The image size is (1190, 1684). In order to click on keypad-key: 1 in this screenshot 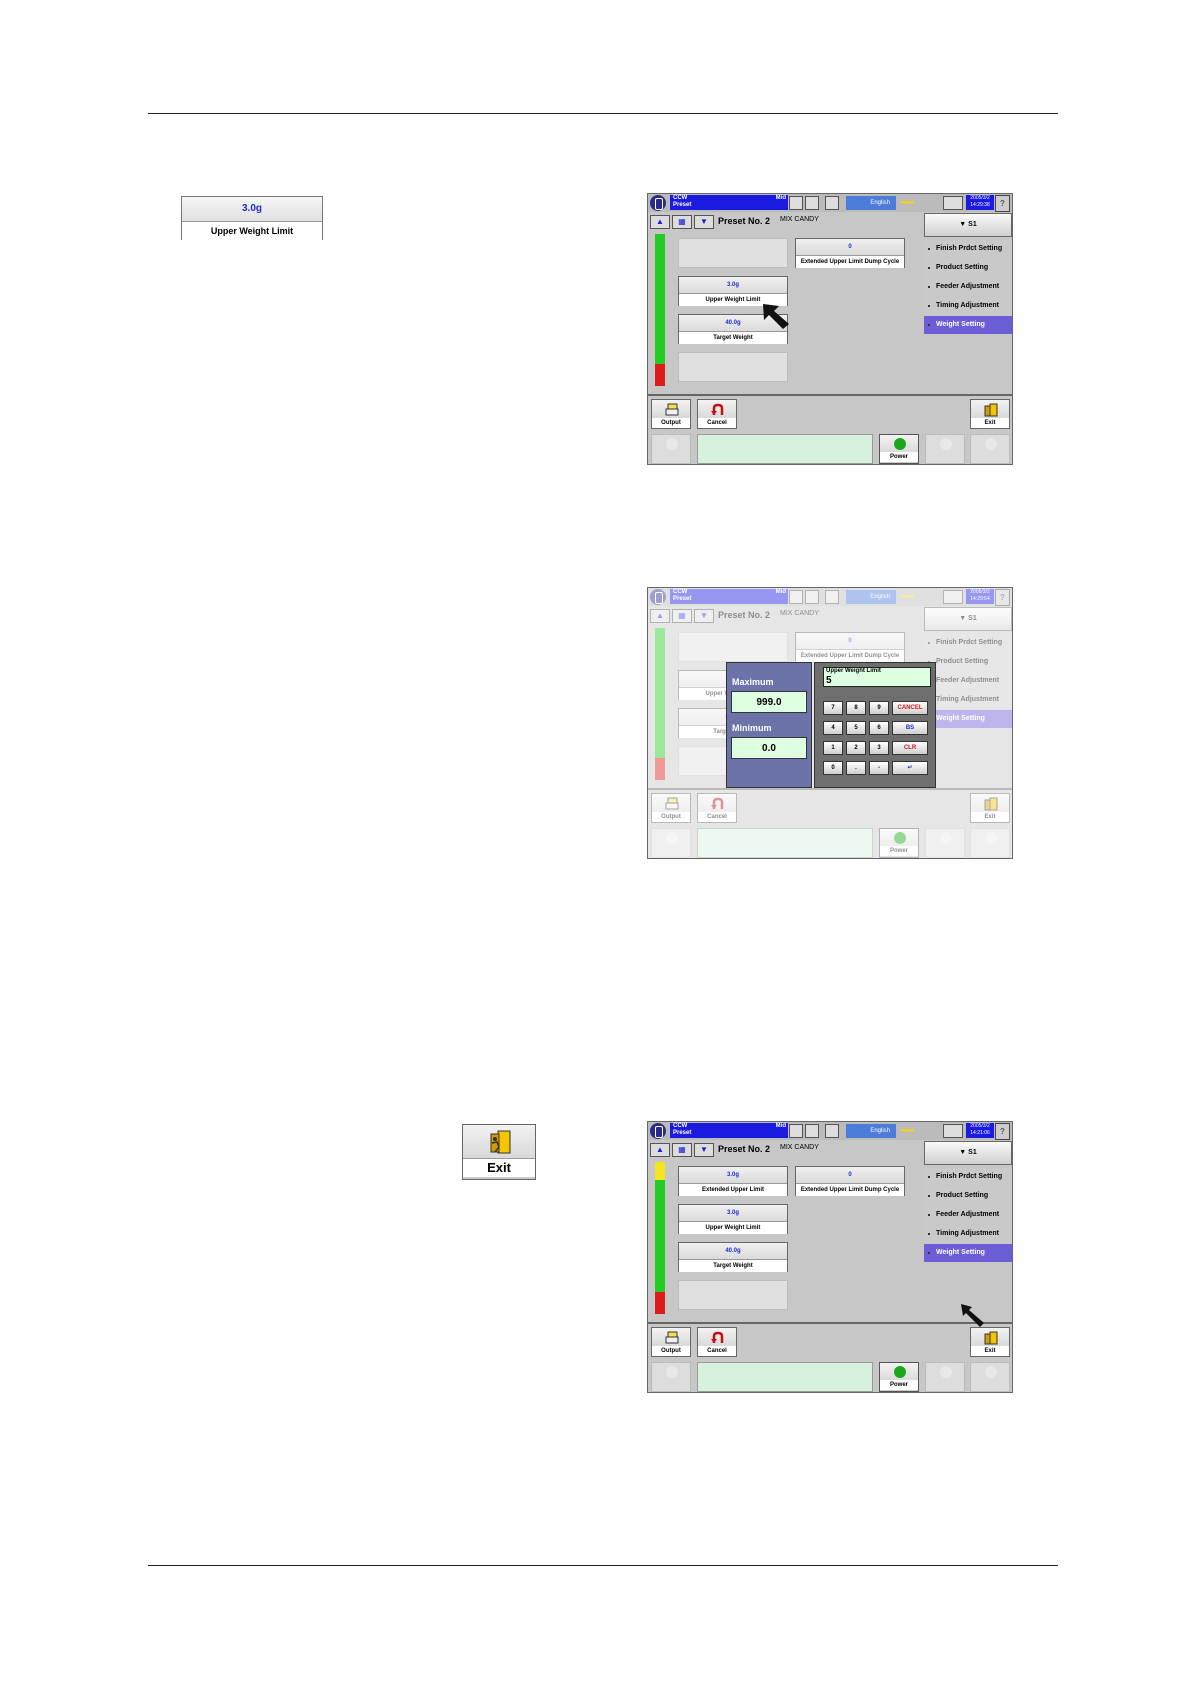, I will do `click(833, 748)`.